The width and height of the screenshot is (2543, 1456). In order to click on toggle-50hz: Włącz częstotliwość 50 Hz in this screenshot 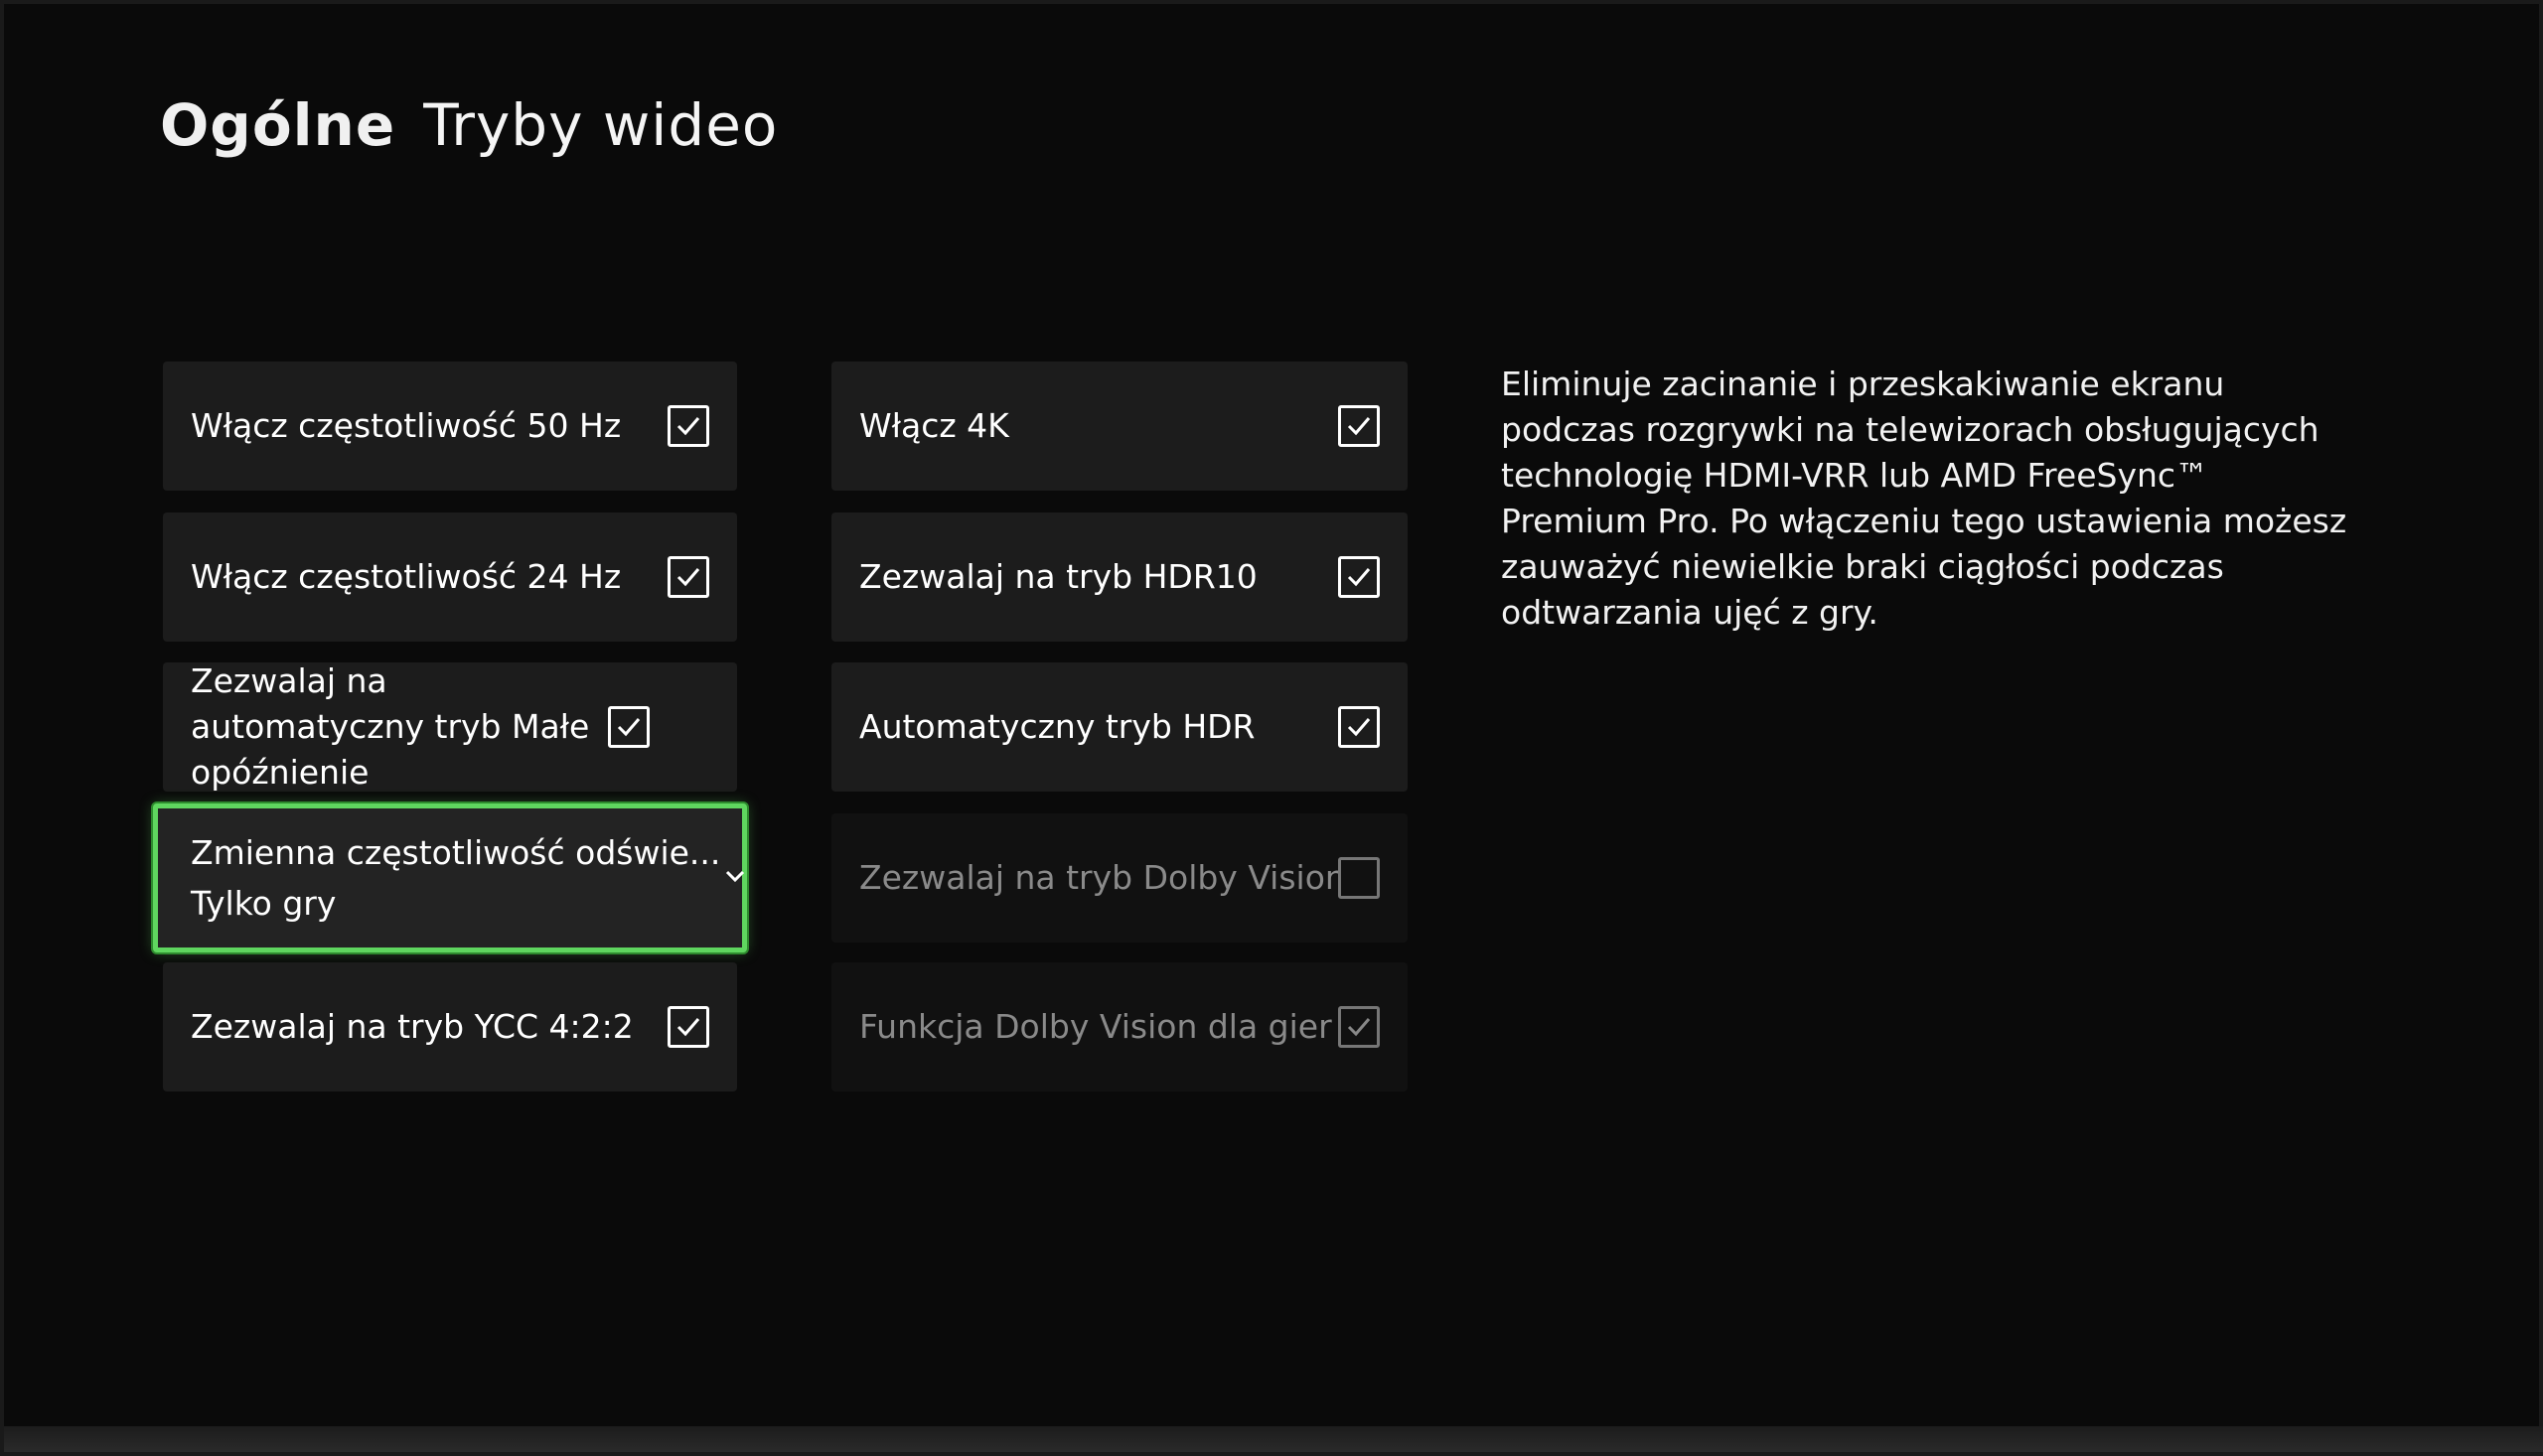, I will do `click(450, 426)`.